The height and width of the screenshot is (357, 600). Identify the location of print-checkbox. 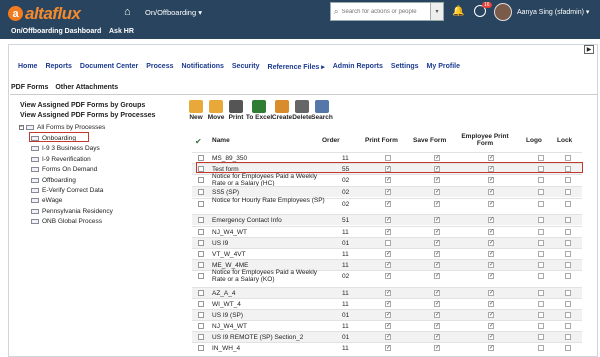
(388, 243).